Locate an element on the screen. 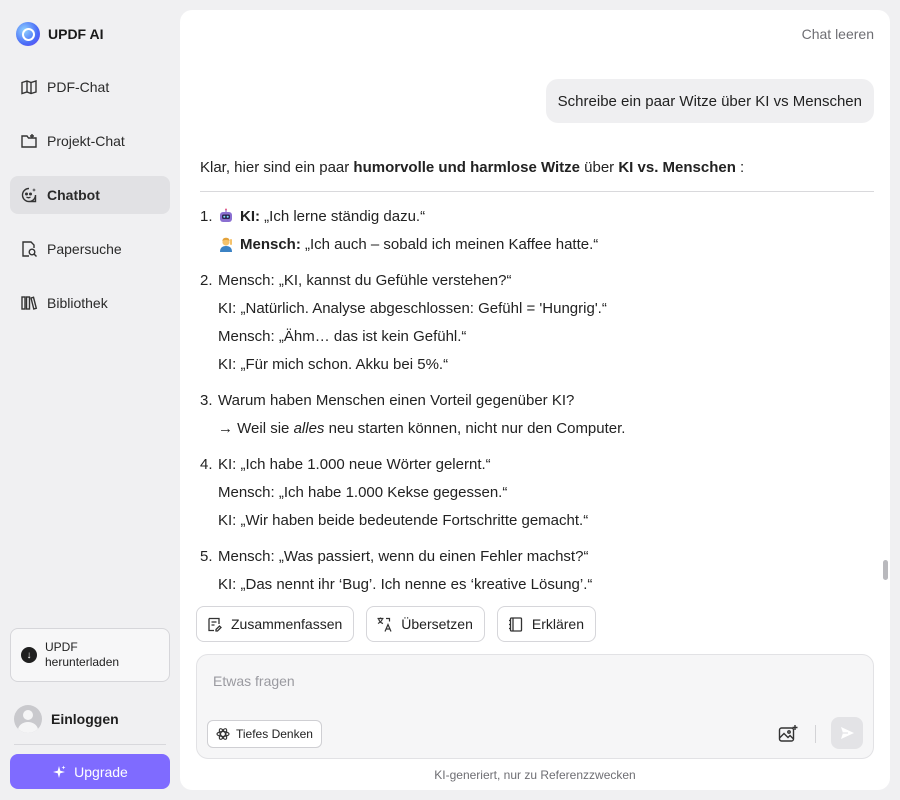  sidebar-item-label: PDF-Chat is located at coordinates (78, 87).